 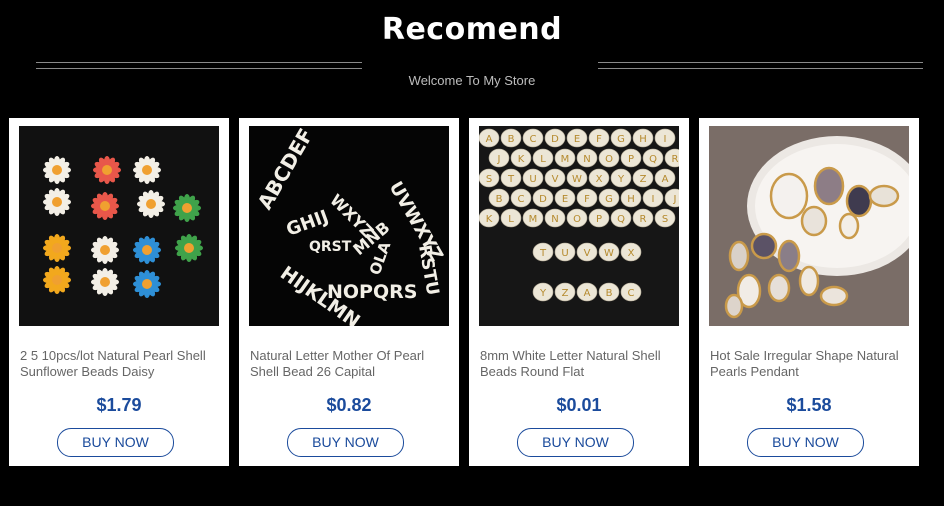 What do you see at coordinates (809, 405) in the screenshot?
I see `product-price: $1.58` at bounding box center [809, 405].